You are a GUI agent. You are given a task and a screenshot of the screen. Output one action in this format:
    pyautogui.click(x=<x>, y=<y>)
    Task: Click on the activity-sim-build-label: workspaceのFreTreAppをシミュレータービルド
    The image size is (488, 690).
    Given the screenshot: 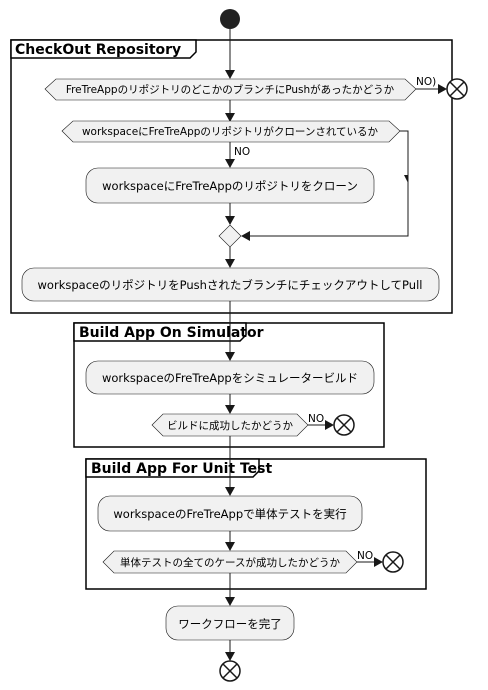 What is the action you would take?
    pyautogui.click(x=230, y=378)
    